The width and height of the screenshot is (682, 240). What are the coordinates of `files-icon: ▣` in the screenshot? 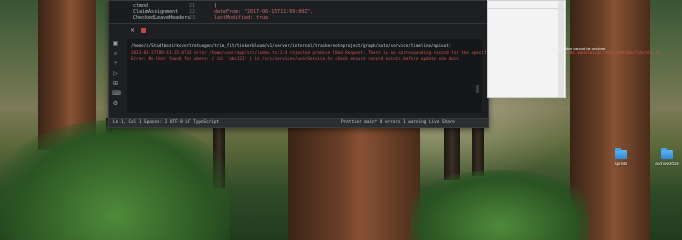 It's located at (115, 44).